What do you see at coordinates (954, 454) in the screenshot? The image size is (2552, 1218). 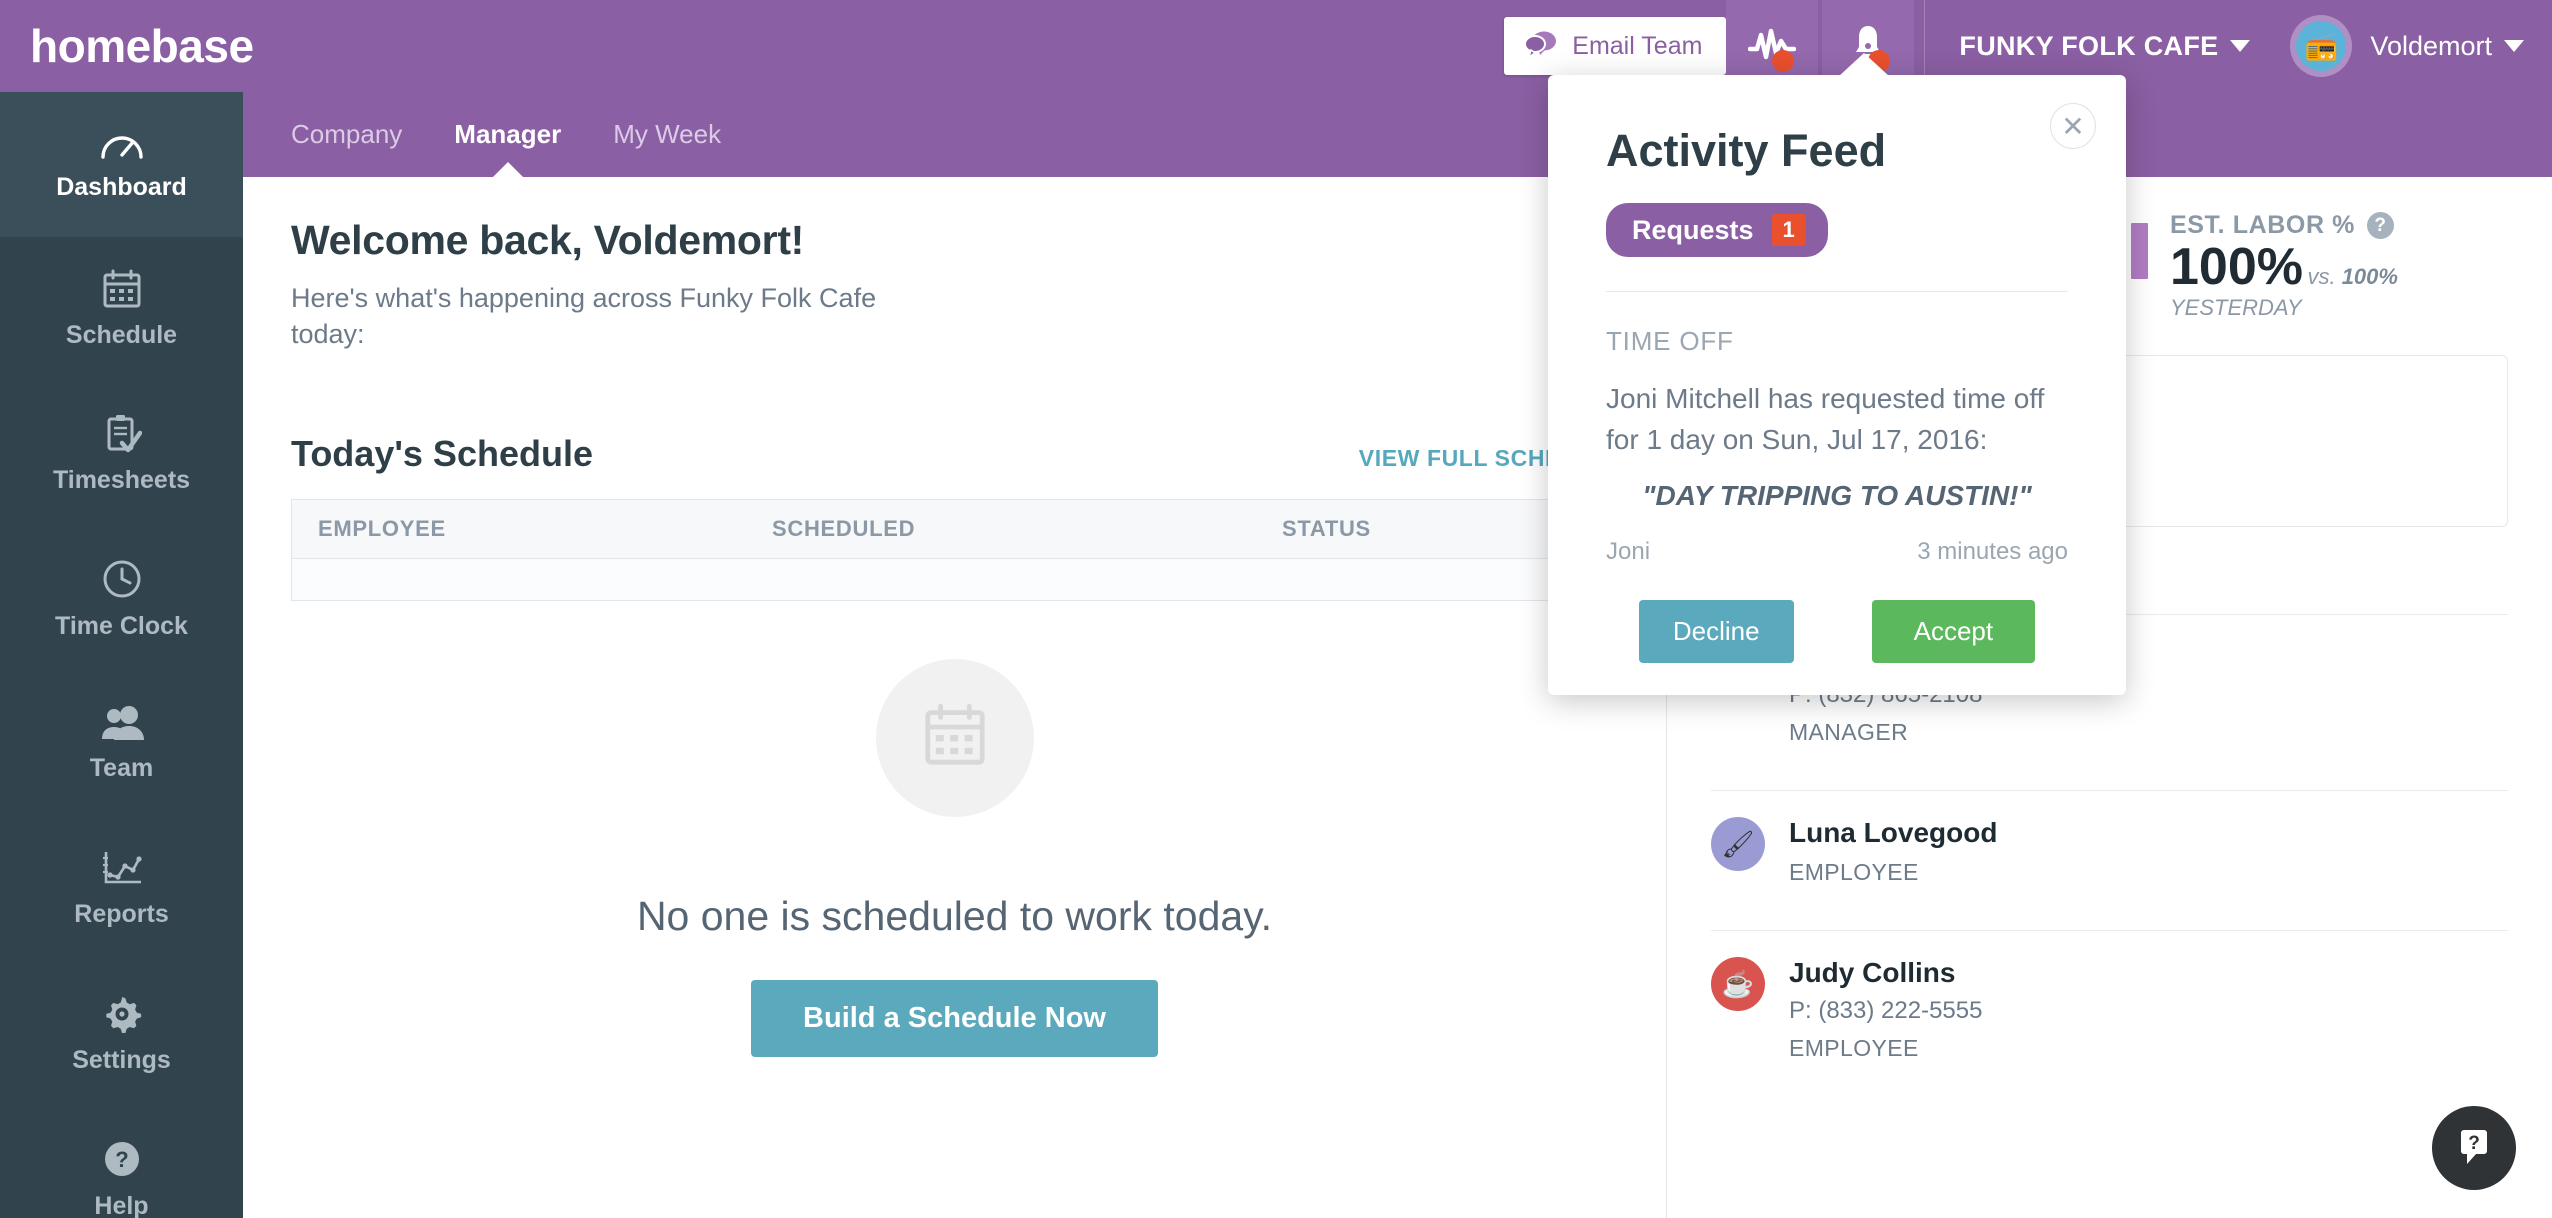 I see `schedule-section-header: Today's Schedule VIEW FULL SCHEDULE` at bounding box center [954, 454].